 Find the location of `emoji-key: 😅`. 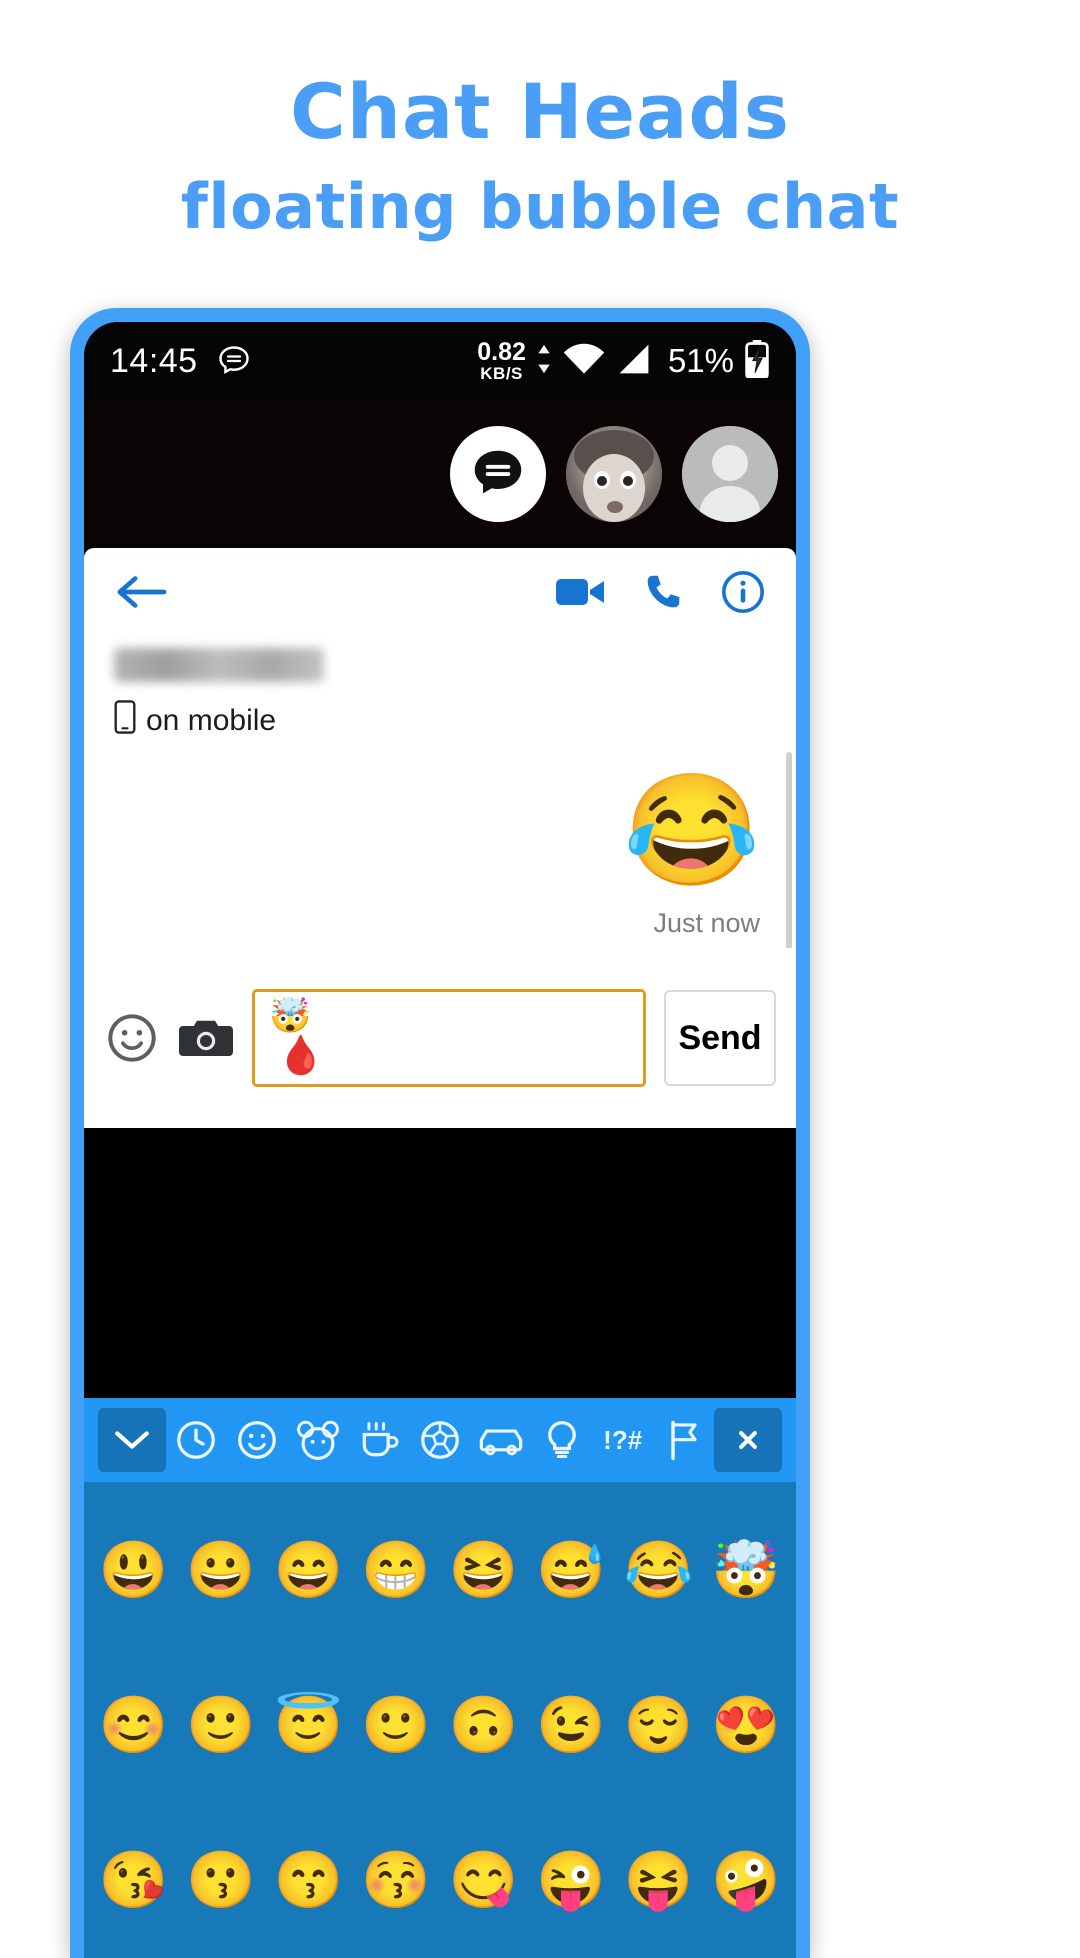

emoji-key: 😅 is located at coordinates (572, 1569).